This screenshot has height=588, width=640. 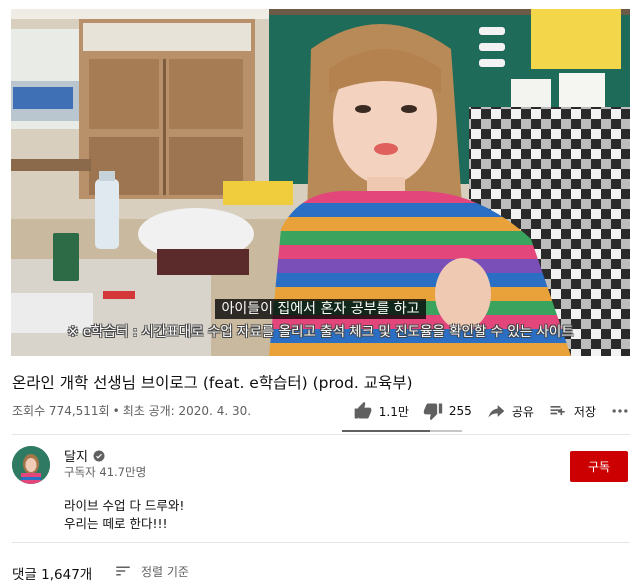 I want to click on save-button: 저장, so click(x=572, y=411).